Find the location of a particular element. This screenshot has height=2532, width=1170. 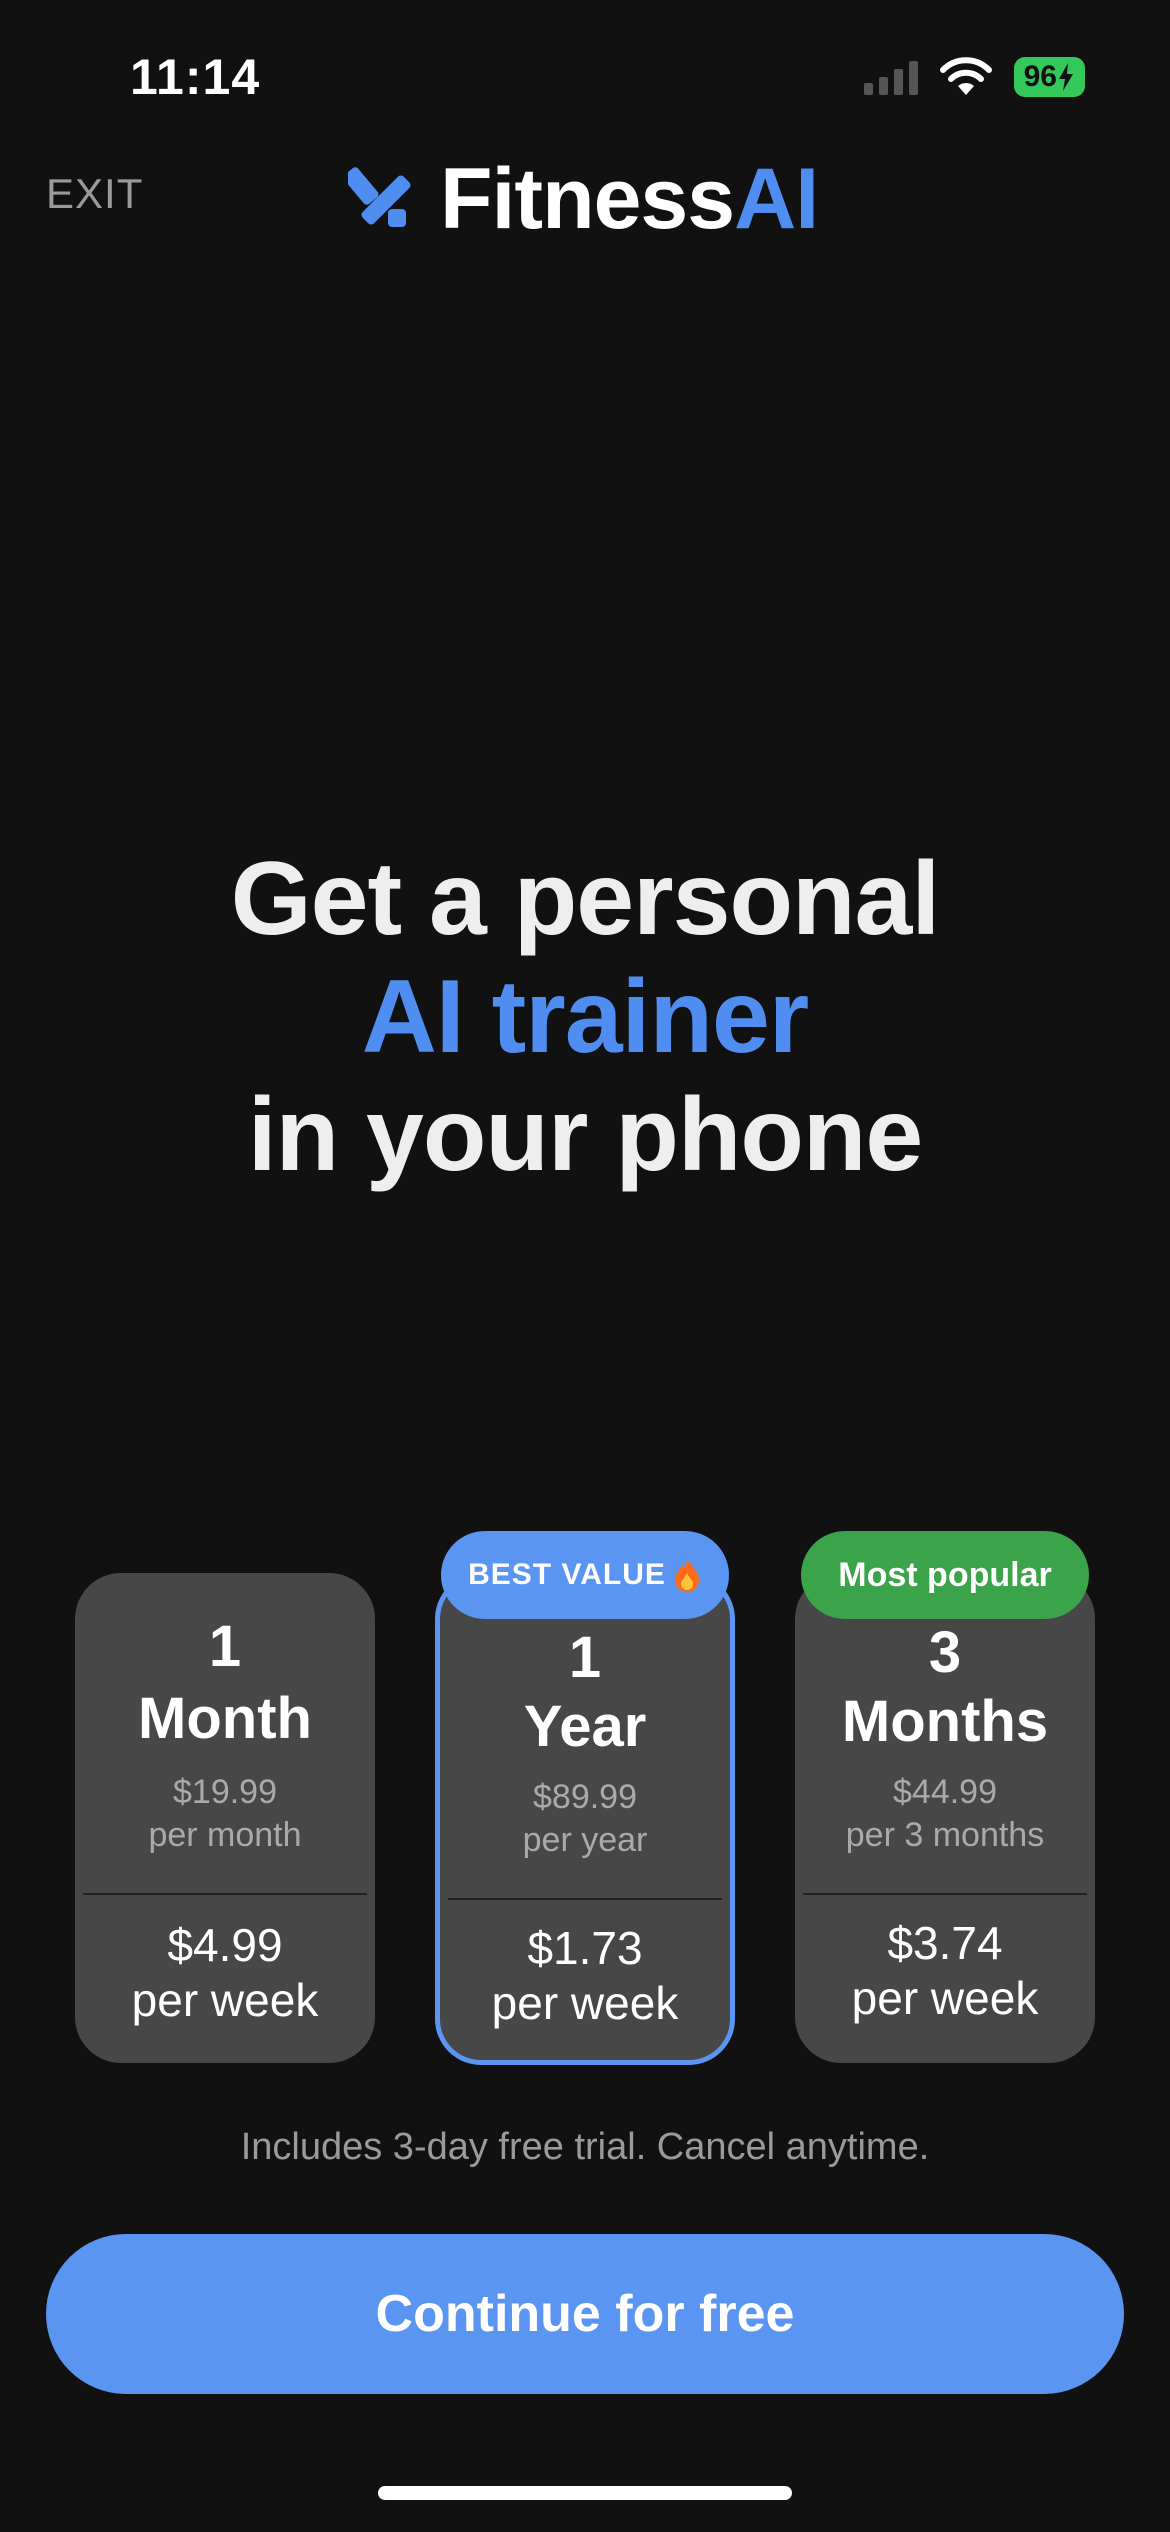

plan-card-year: 1 Year $89.99 per year $1.73 per week is located at coordinates (585, 1819).